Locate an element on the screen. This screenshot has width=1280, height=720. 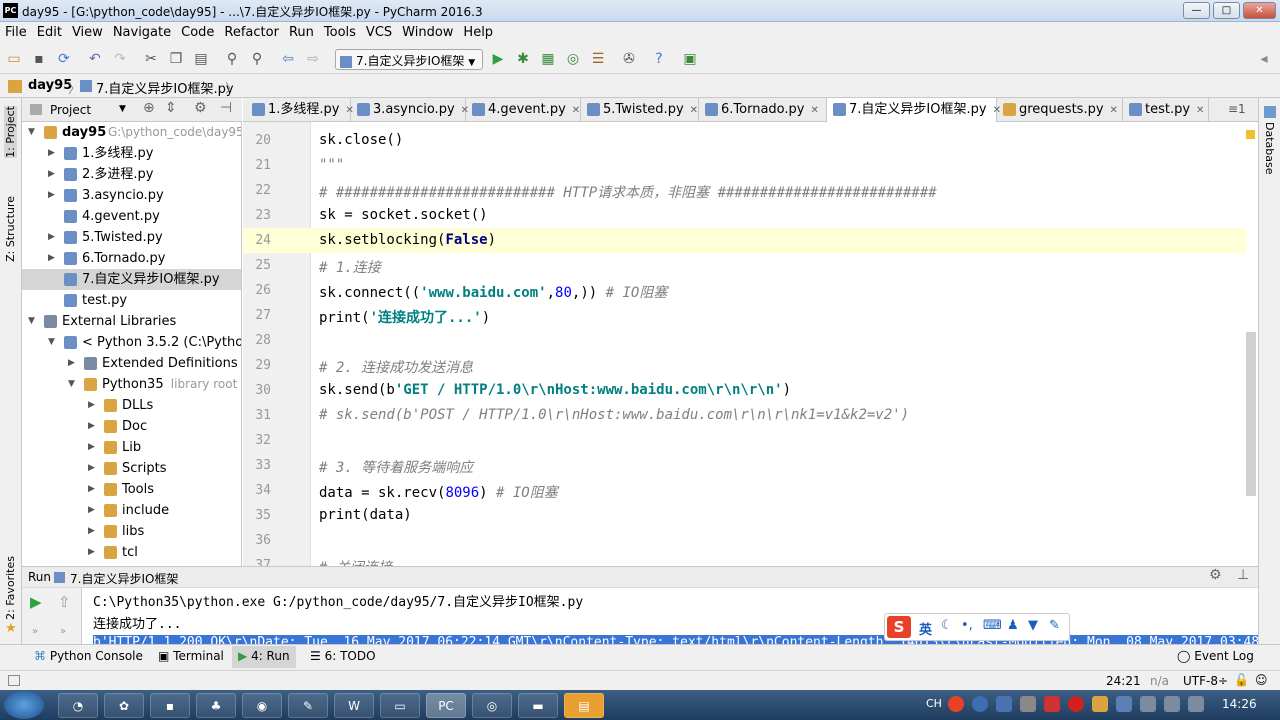
more-actions-icon: » is located at coordinates (35, 631).